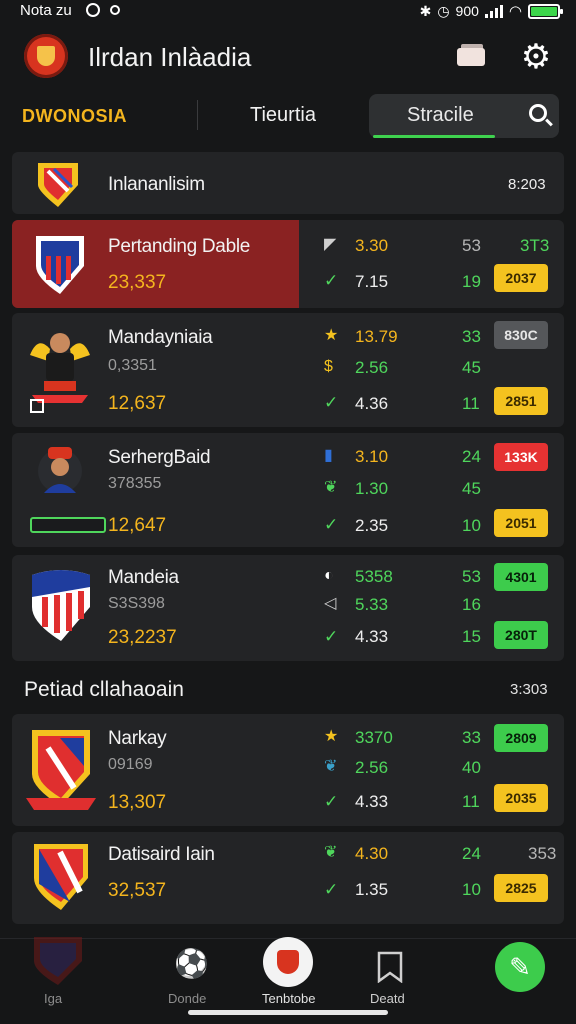 This screenshot has height=1024, width=576. Describe the element at coordinates (374, 576) in the screenshot. I see `odds-value: 5358` at that location.